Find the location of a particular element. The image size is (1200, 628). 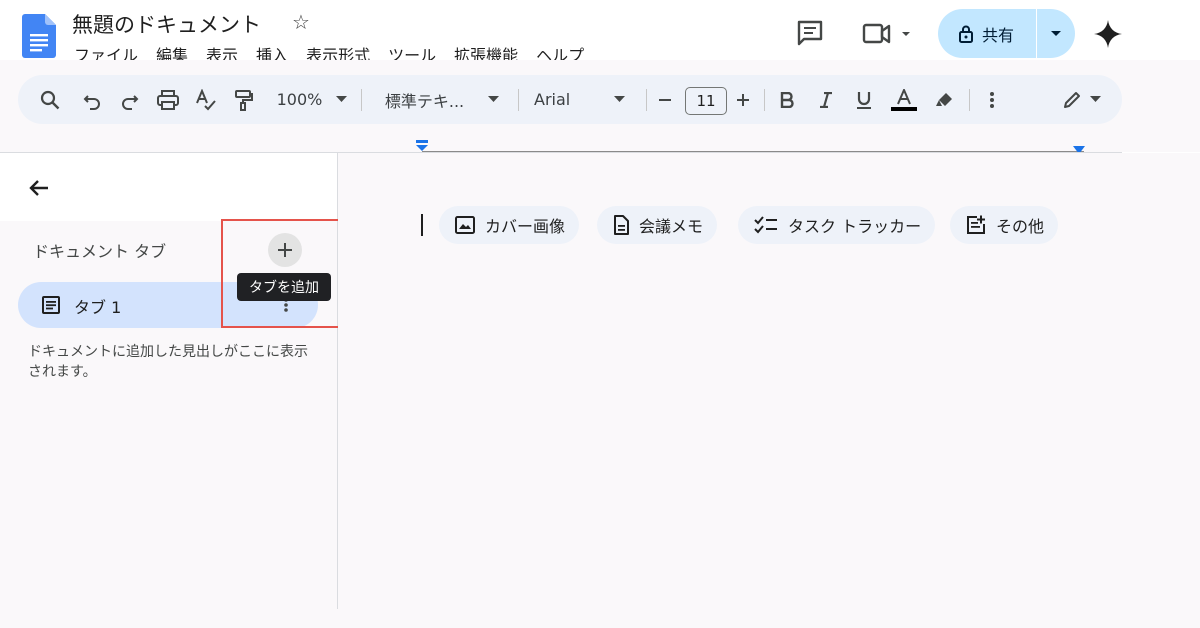

zoom-value: 100% is located at coordinates (299, 99).